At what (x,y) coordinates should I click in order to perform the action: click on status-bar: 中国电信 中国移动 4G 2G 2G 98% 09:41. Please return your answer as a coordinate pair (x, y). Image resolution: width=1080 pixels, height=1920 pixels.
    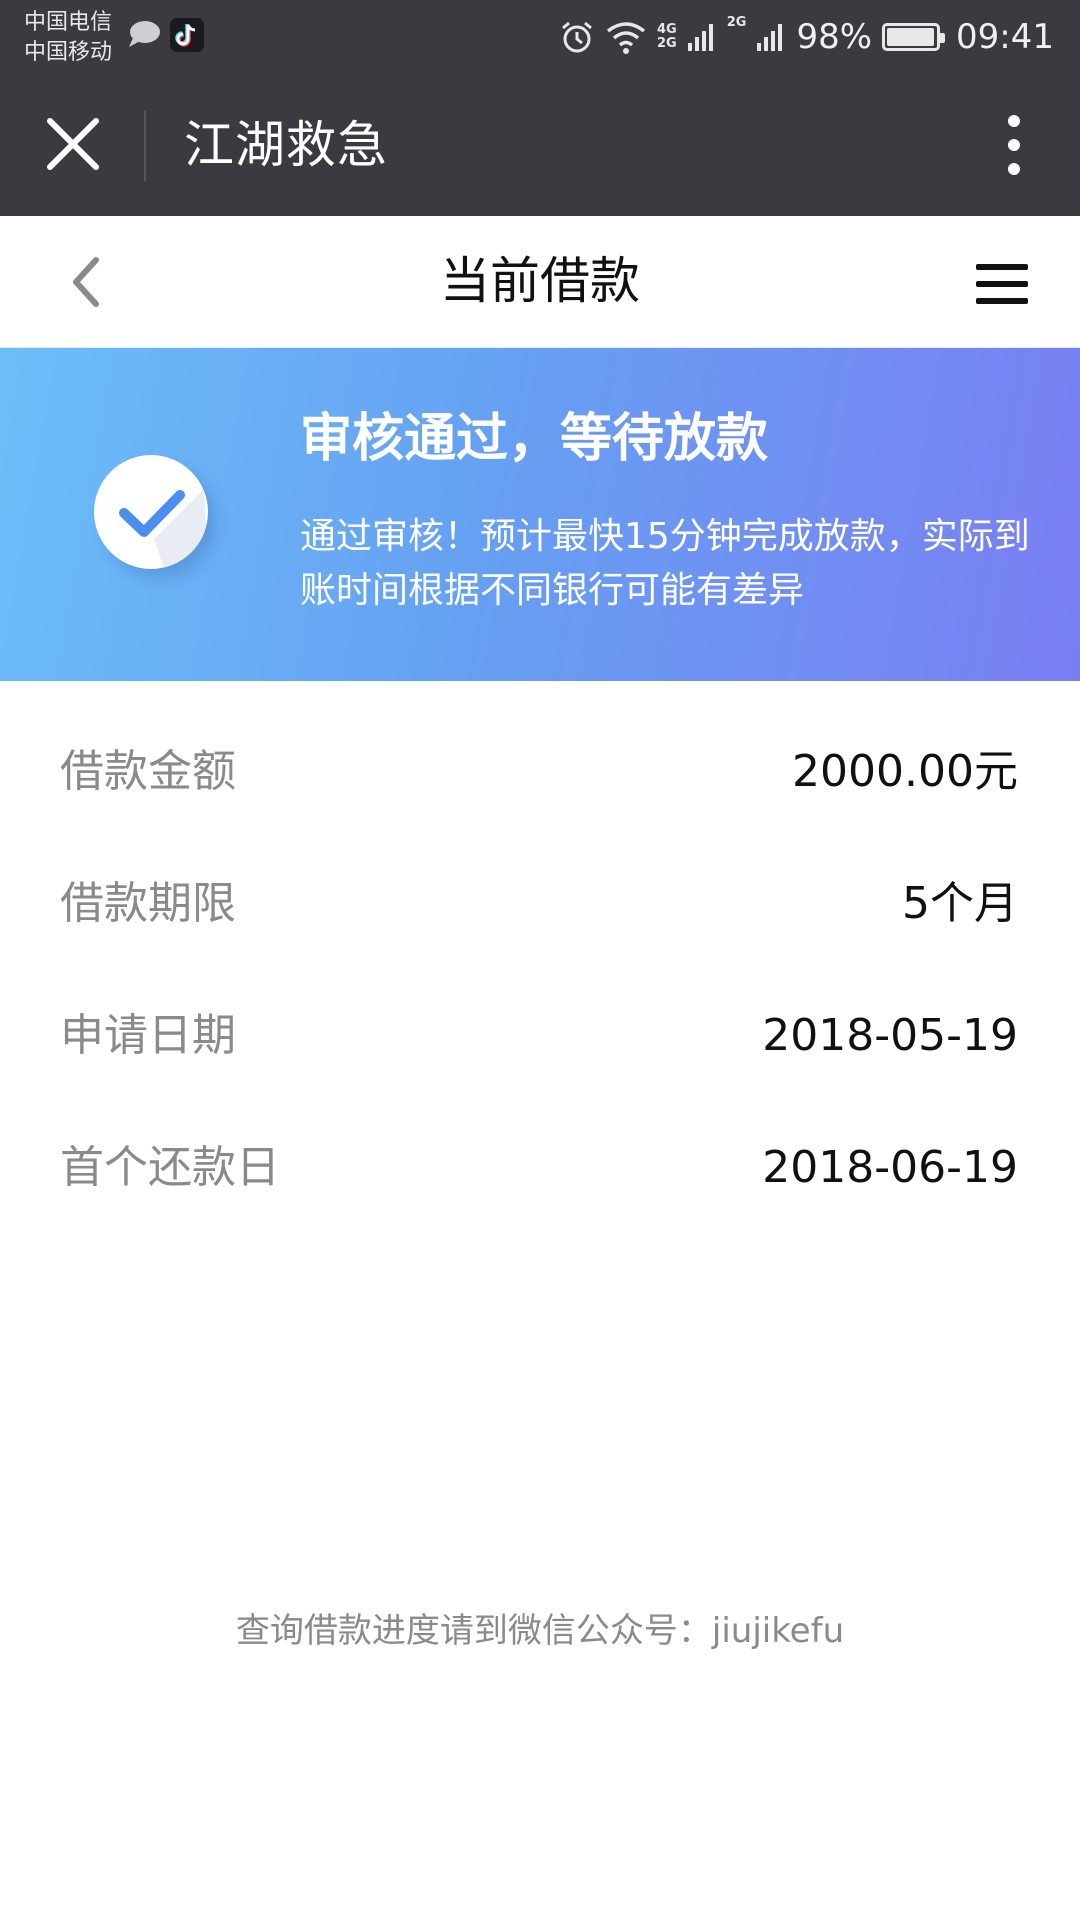
    Looking at the image, I should click on (540, 37).